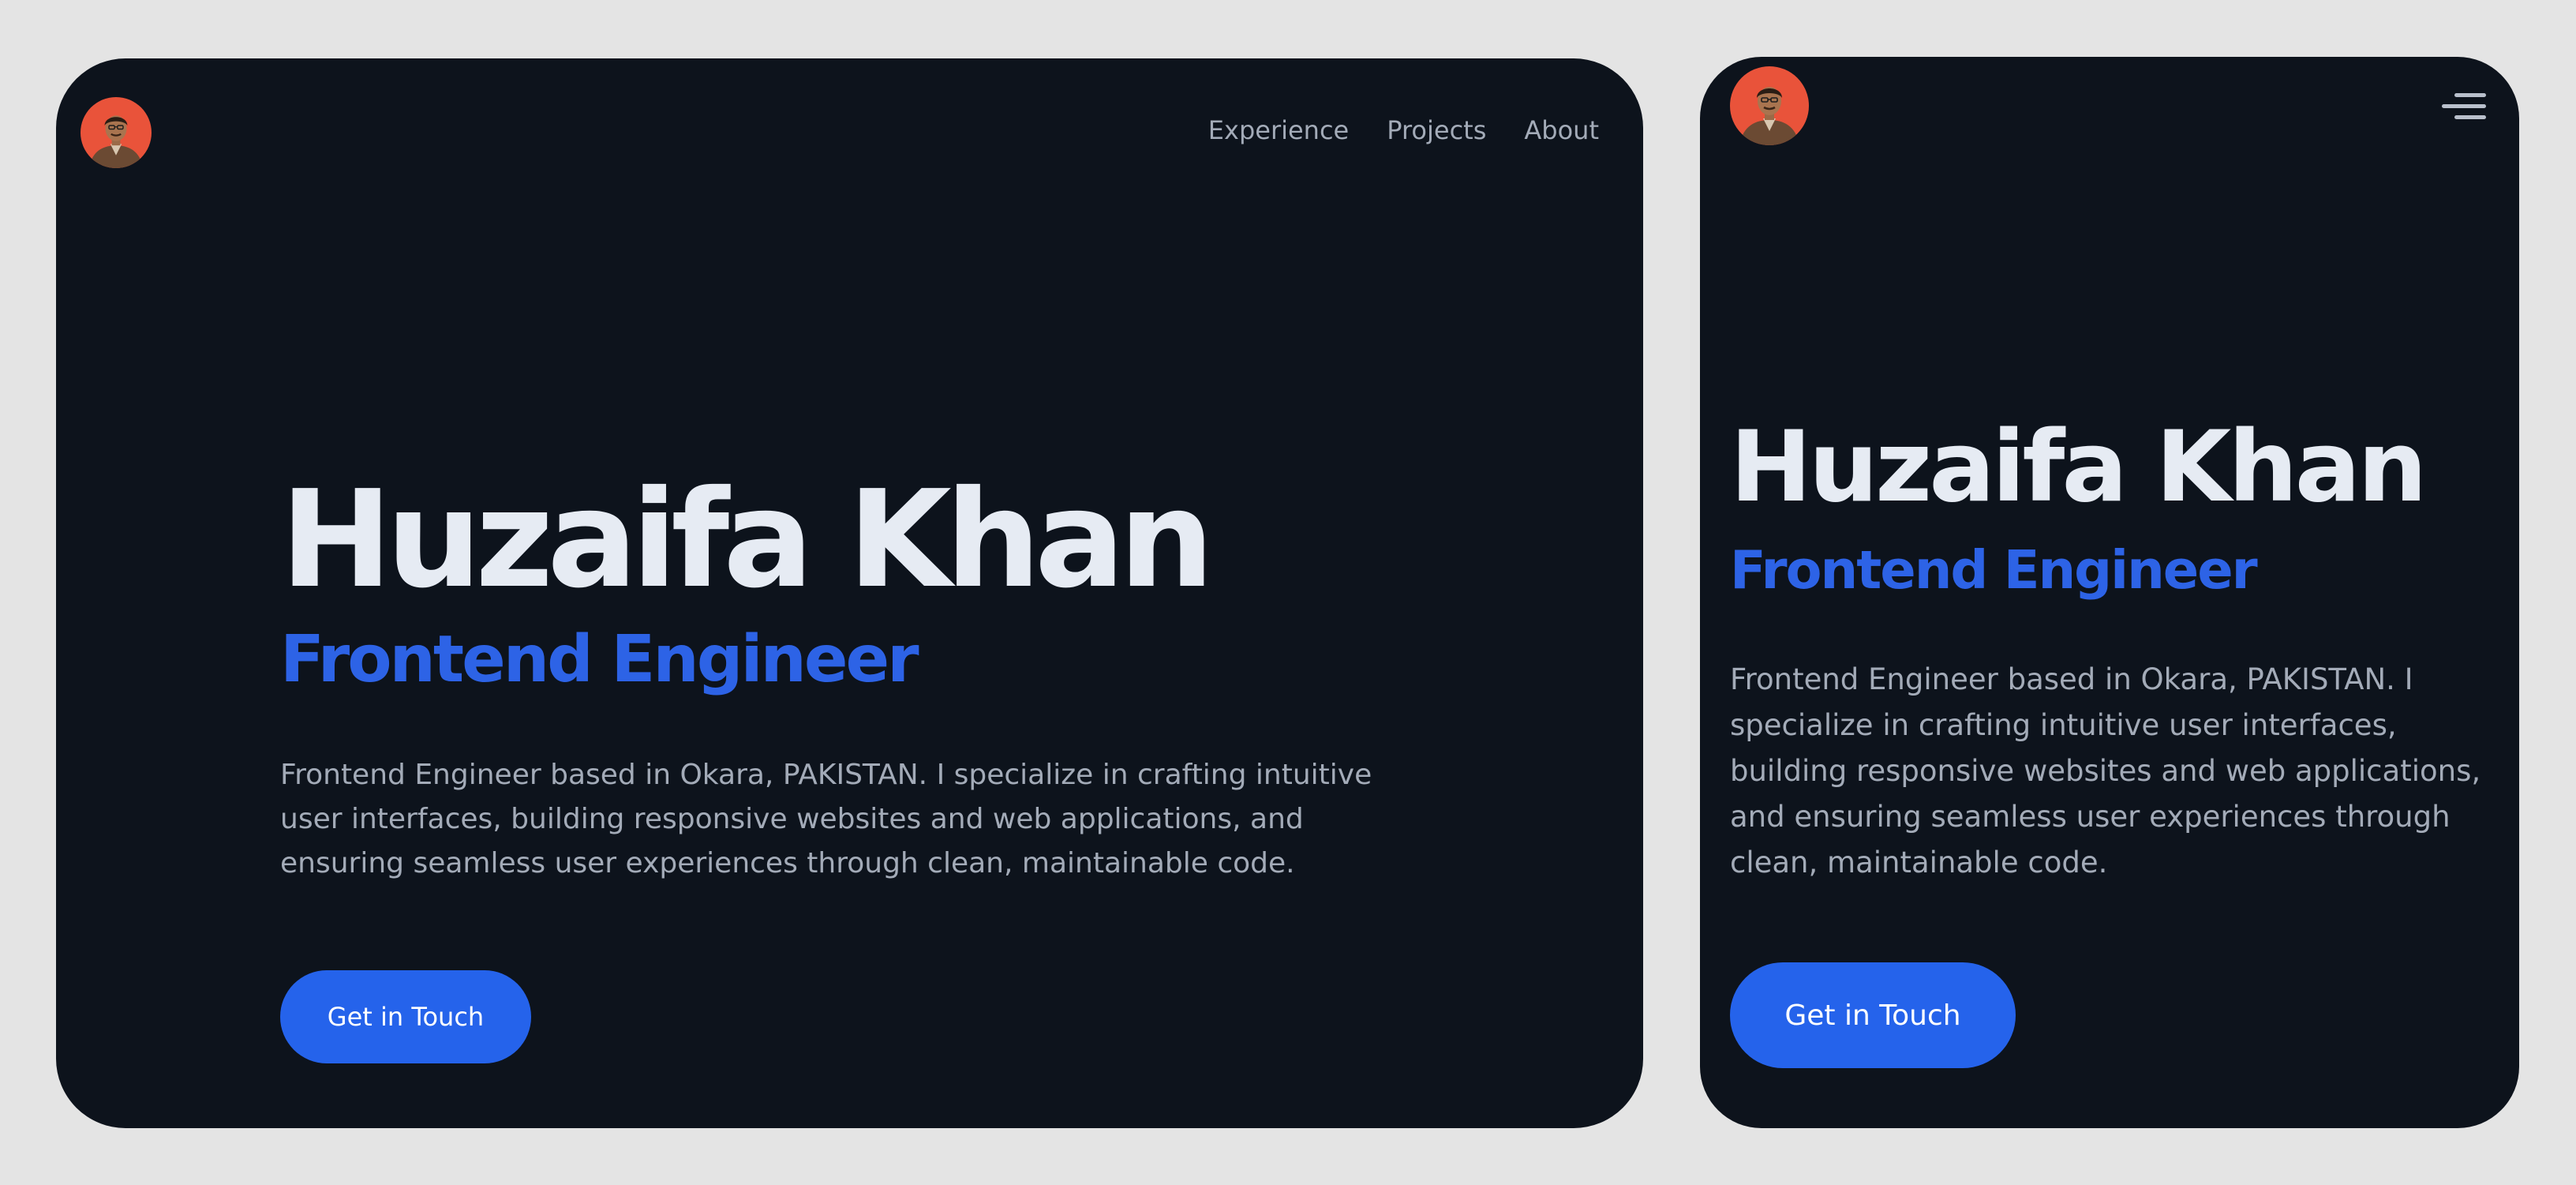 The image size is (2576, 1185). What do you see at coordinates (1561, 130) in the screenshot?
I see `nav-link-about: About` at bounding box center [1561, 130].